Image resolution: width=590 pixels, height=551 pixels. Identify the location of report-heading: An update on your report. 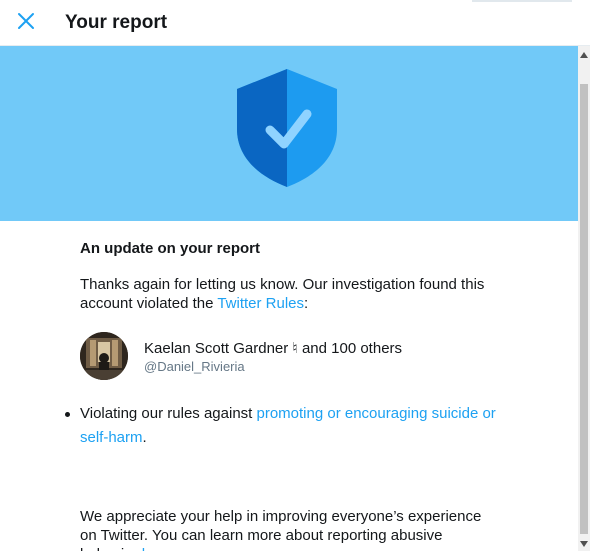
(170, 248).